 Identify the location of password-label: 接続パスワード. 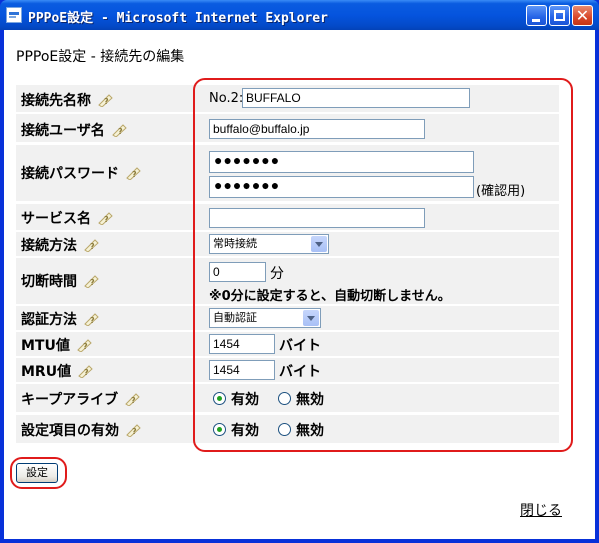
(70, 174).